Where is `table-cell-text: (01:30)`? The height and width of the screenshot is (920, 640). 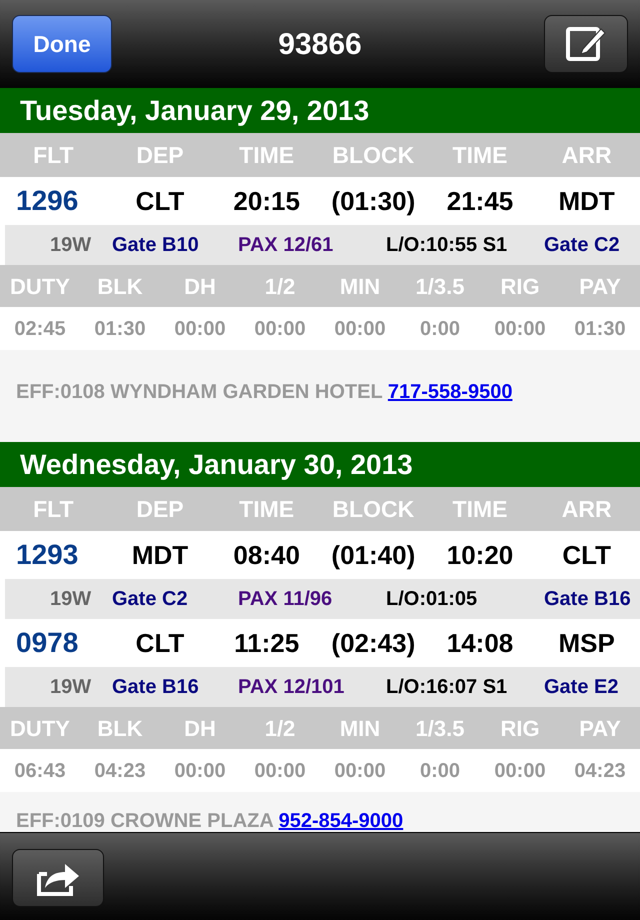
table-cell-text: (01:30) is located at coordinates (373, 201).